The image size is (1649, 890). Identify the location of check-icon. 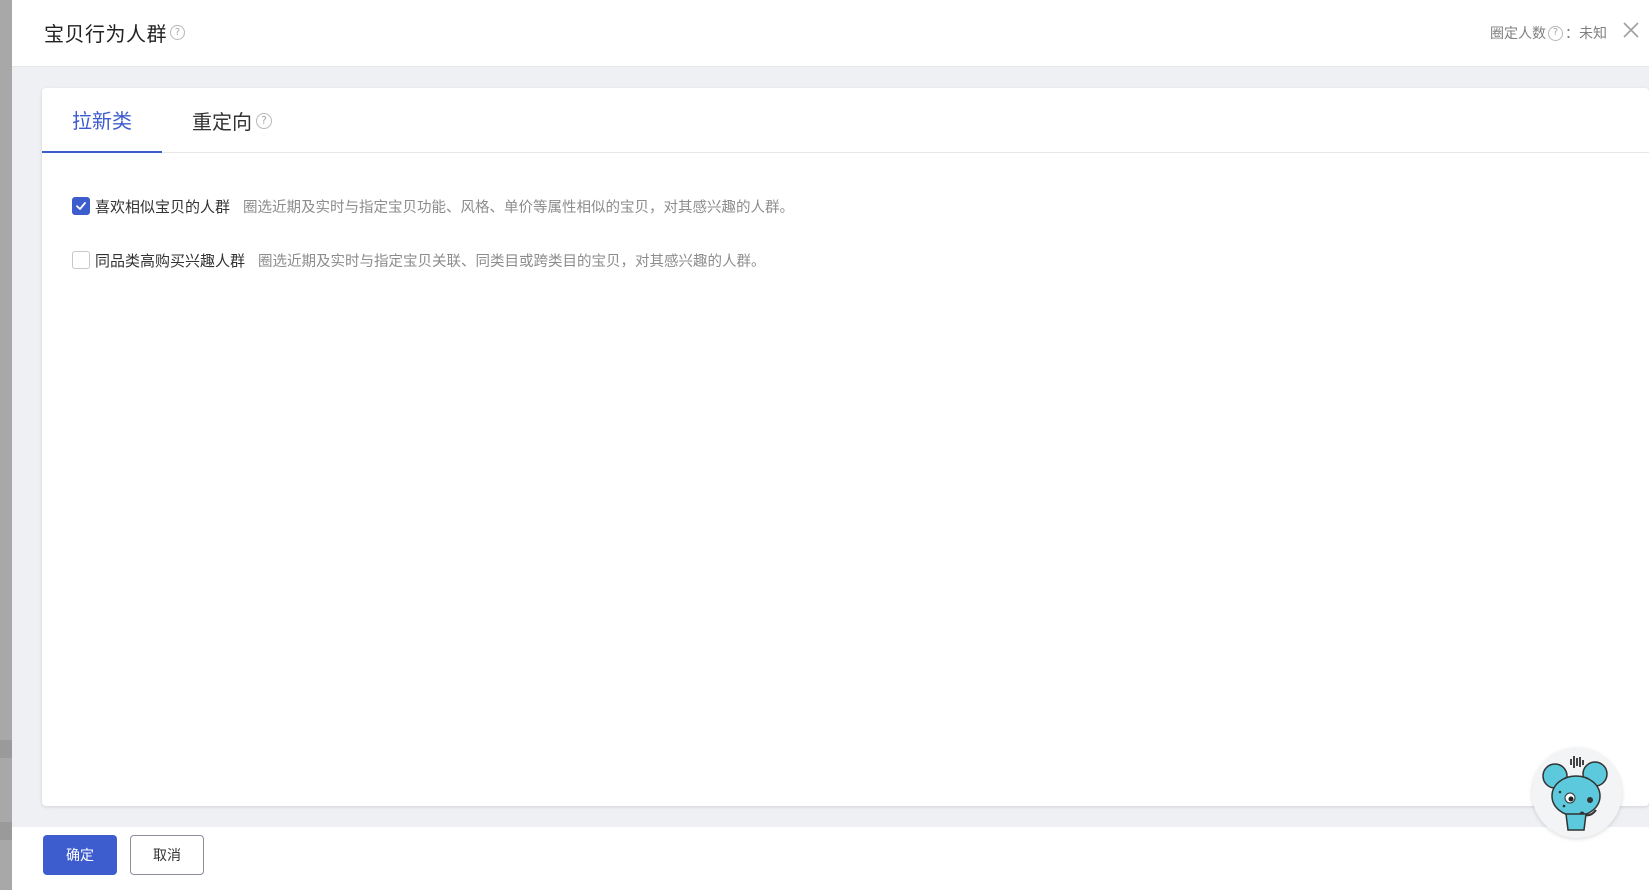
(81, 206).